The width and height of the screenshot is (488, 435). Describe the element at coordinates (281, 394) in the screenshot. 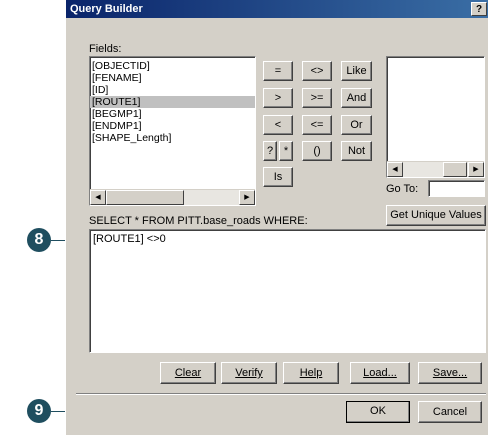

I see `separator` at that location.